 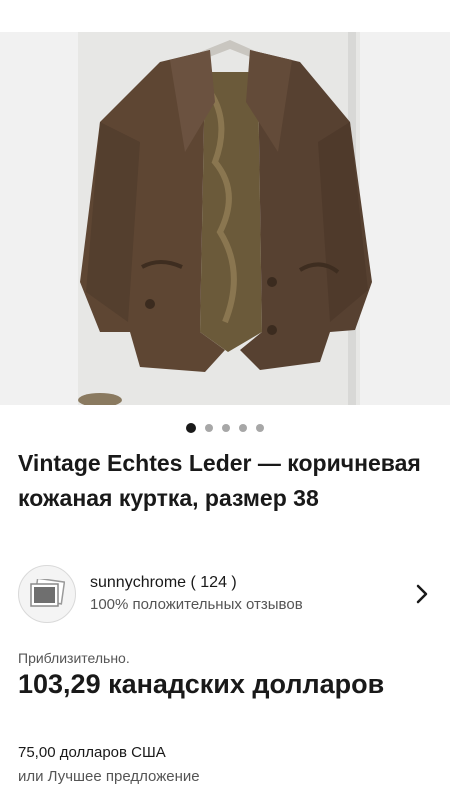 I want to click on top-bar, so click(x=225, y=16).